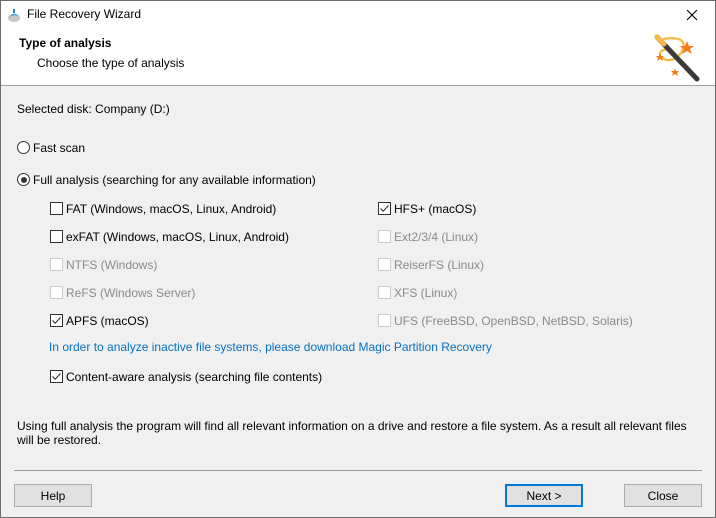 This screenshot has height=518, width=716. I want to click on selected-disk-label: Selected disk: Company (D:), so click(93, 109).